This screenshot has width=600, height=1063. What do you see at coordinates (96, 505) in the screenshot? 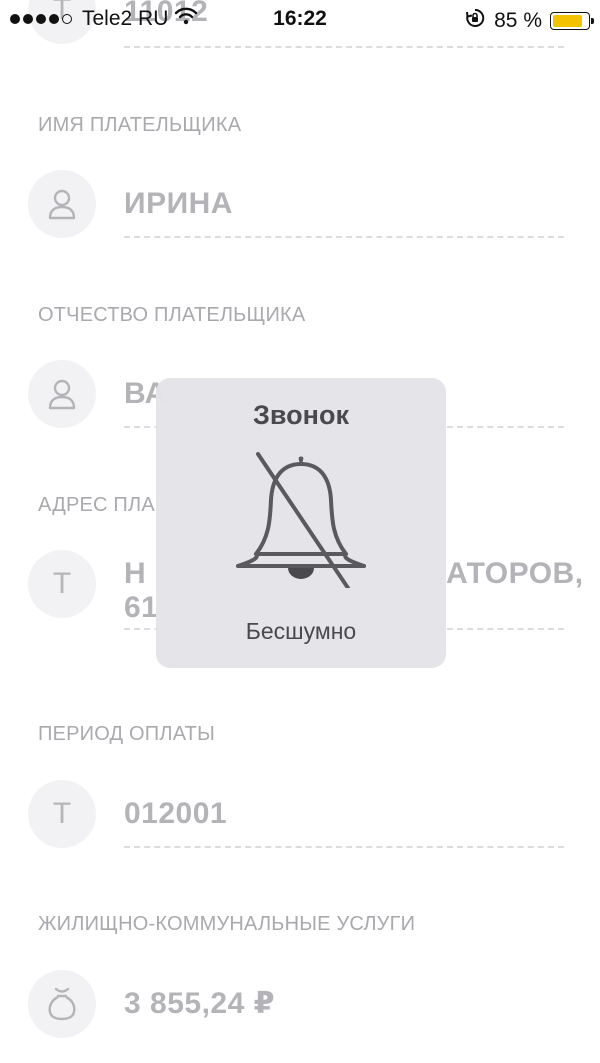
I see `field-label: АДРЕС ПЛА` at bounding box center [96, 505].